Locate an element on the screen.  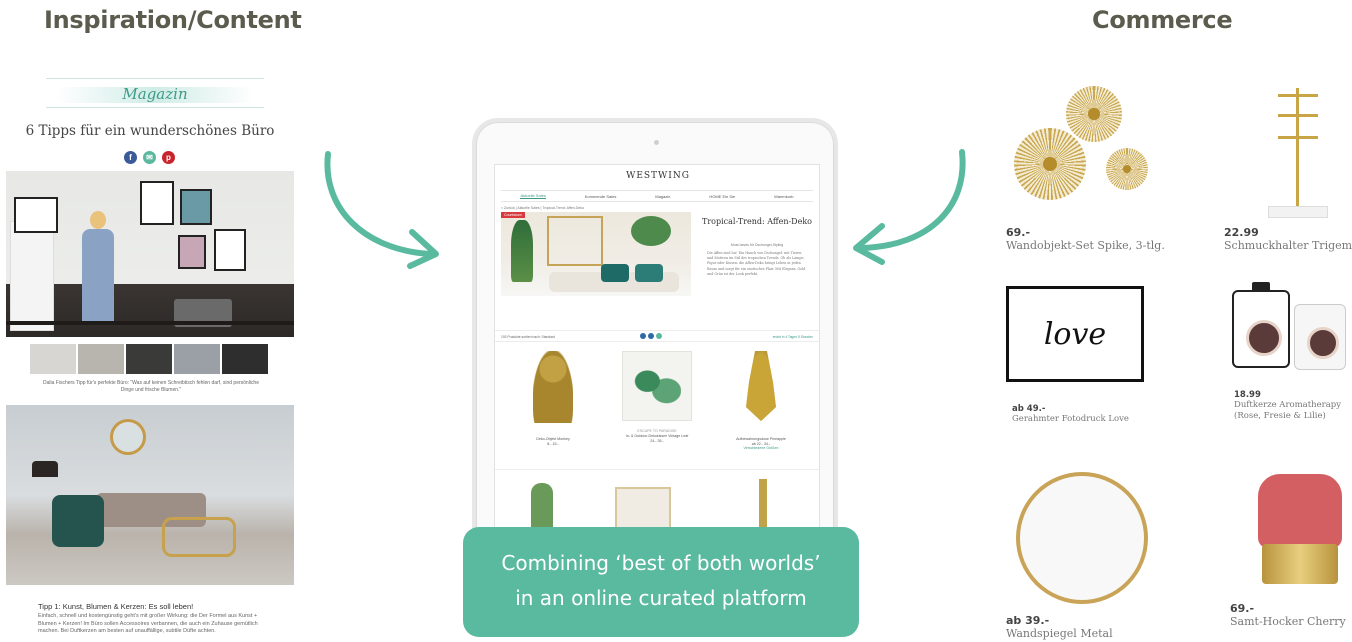
product-price: 18.99 is located at coordinates (1247, 395).